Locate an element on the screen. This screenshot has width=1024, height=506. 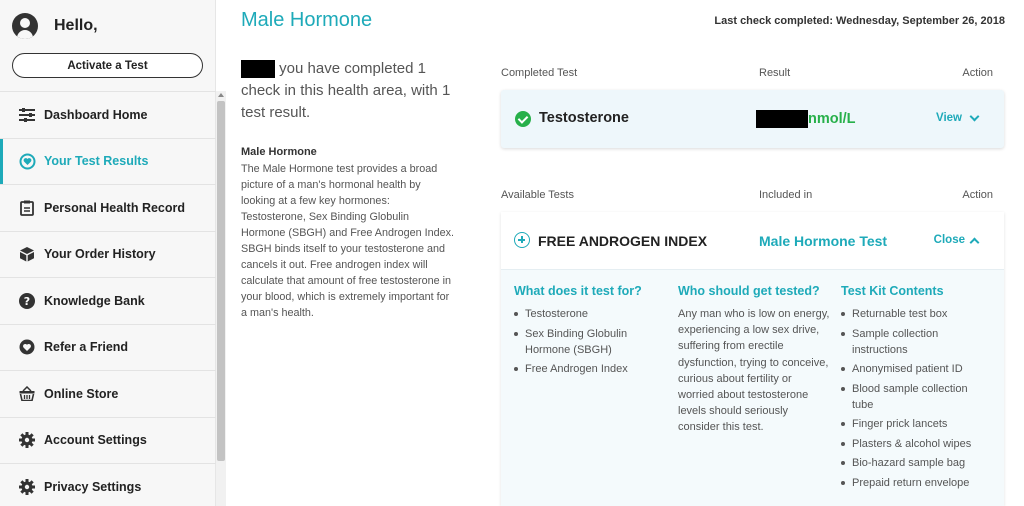
sidebar-item-account-settings: Account Settings is located at coordinates (108, 440).